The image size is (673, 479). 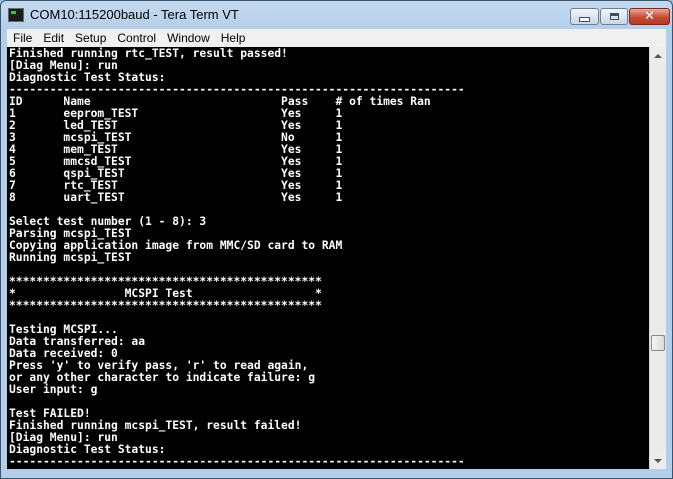 What do you see at coordinates (584, 16) in the screenshot?
I see `minimize-button` at bounding box center [584, 16].